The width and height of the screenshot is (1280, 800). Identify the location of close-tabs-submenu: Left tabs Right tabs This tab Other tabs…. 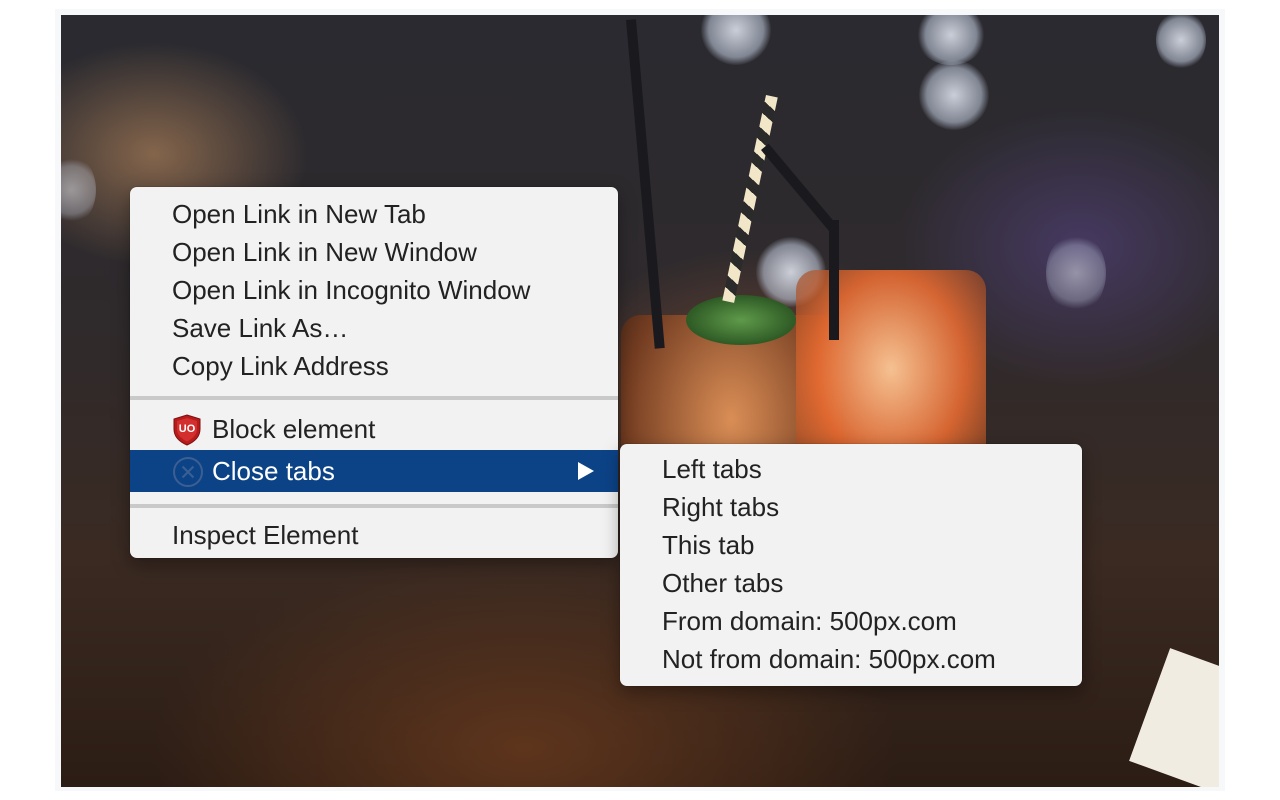
(851, 565).